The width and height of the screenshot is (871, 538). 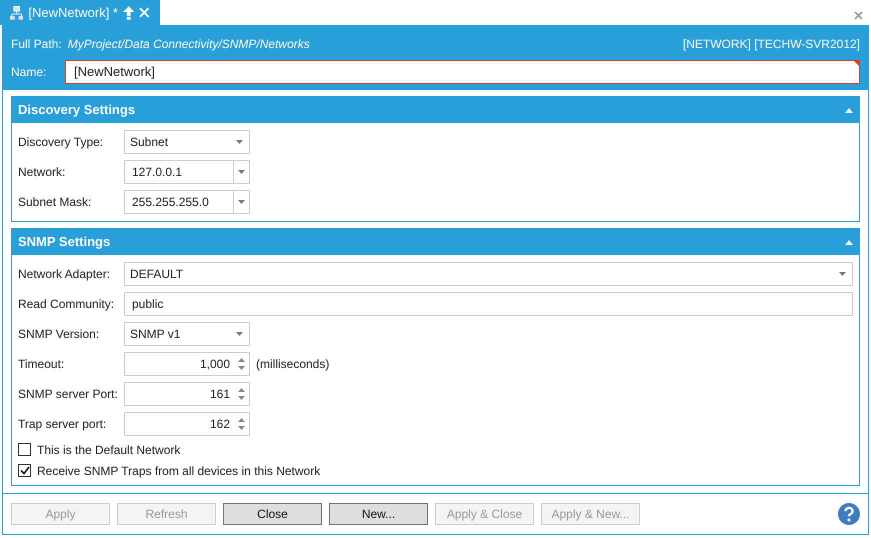 I want to click on check-icon, so click(x=25, y=470).